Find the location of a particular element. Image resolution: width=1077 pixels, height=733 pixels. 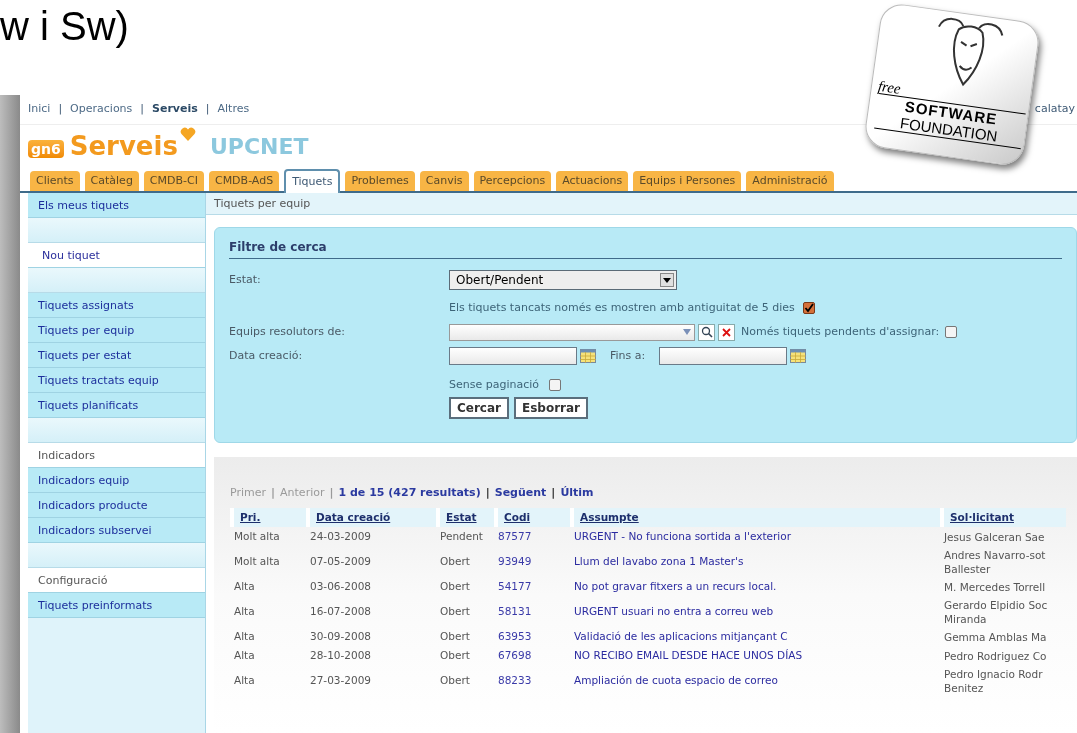

field-label: Equips resolutors de: is located at coordinates (287, 331).